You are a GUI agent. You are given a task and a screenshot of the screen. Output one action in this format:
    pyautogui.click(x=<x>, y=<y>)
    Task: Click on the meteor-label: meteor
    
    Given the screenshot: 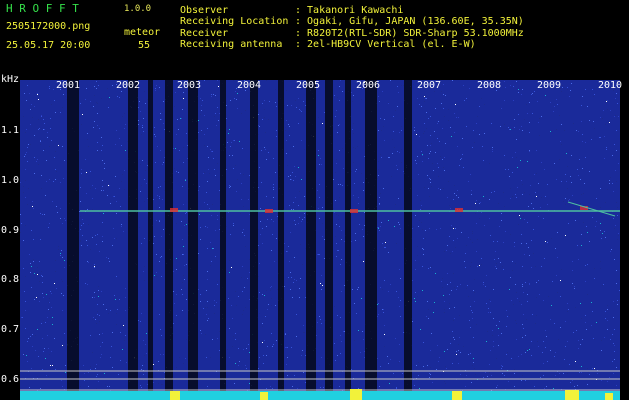 What is the action you would take?
    pyautogui.click(x=142, y=32)
    